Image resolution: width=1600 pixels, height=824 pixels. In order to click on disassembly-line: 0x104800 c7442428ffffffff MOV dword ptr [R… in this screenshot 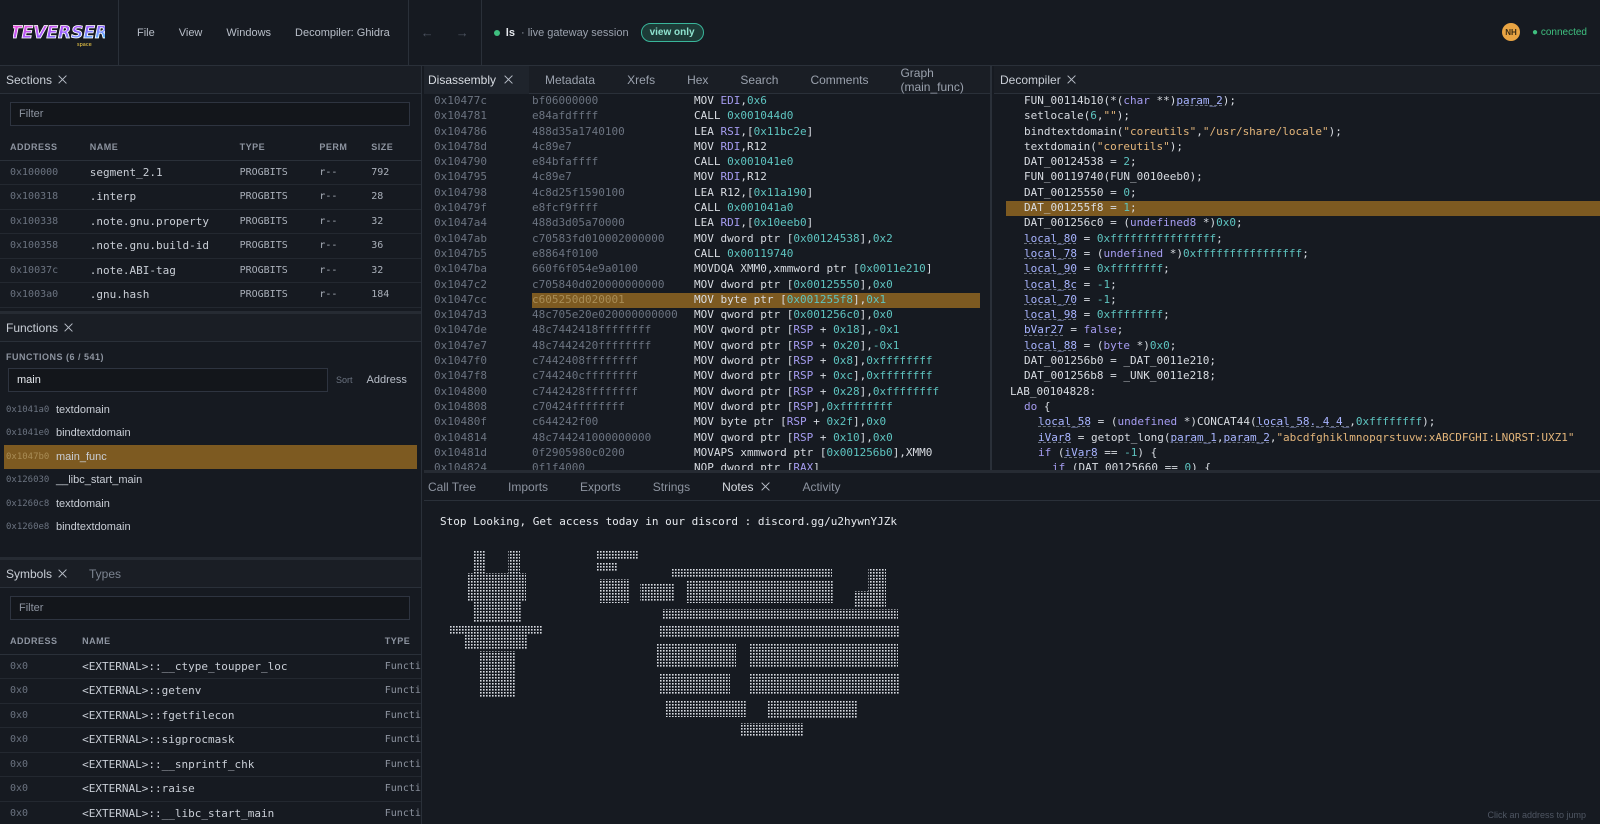, I will do `click(707, 392)`.